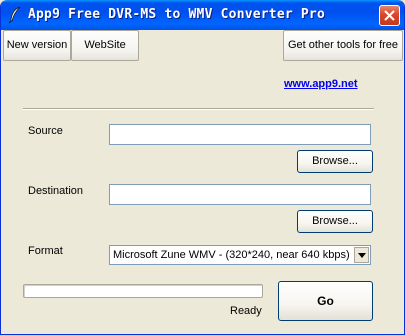 This screenshot has height=335, width=405. Describe the element at coordinates (45, 251) in the screenshot. I see `format-label: Format` at that location.